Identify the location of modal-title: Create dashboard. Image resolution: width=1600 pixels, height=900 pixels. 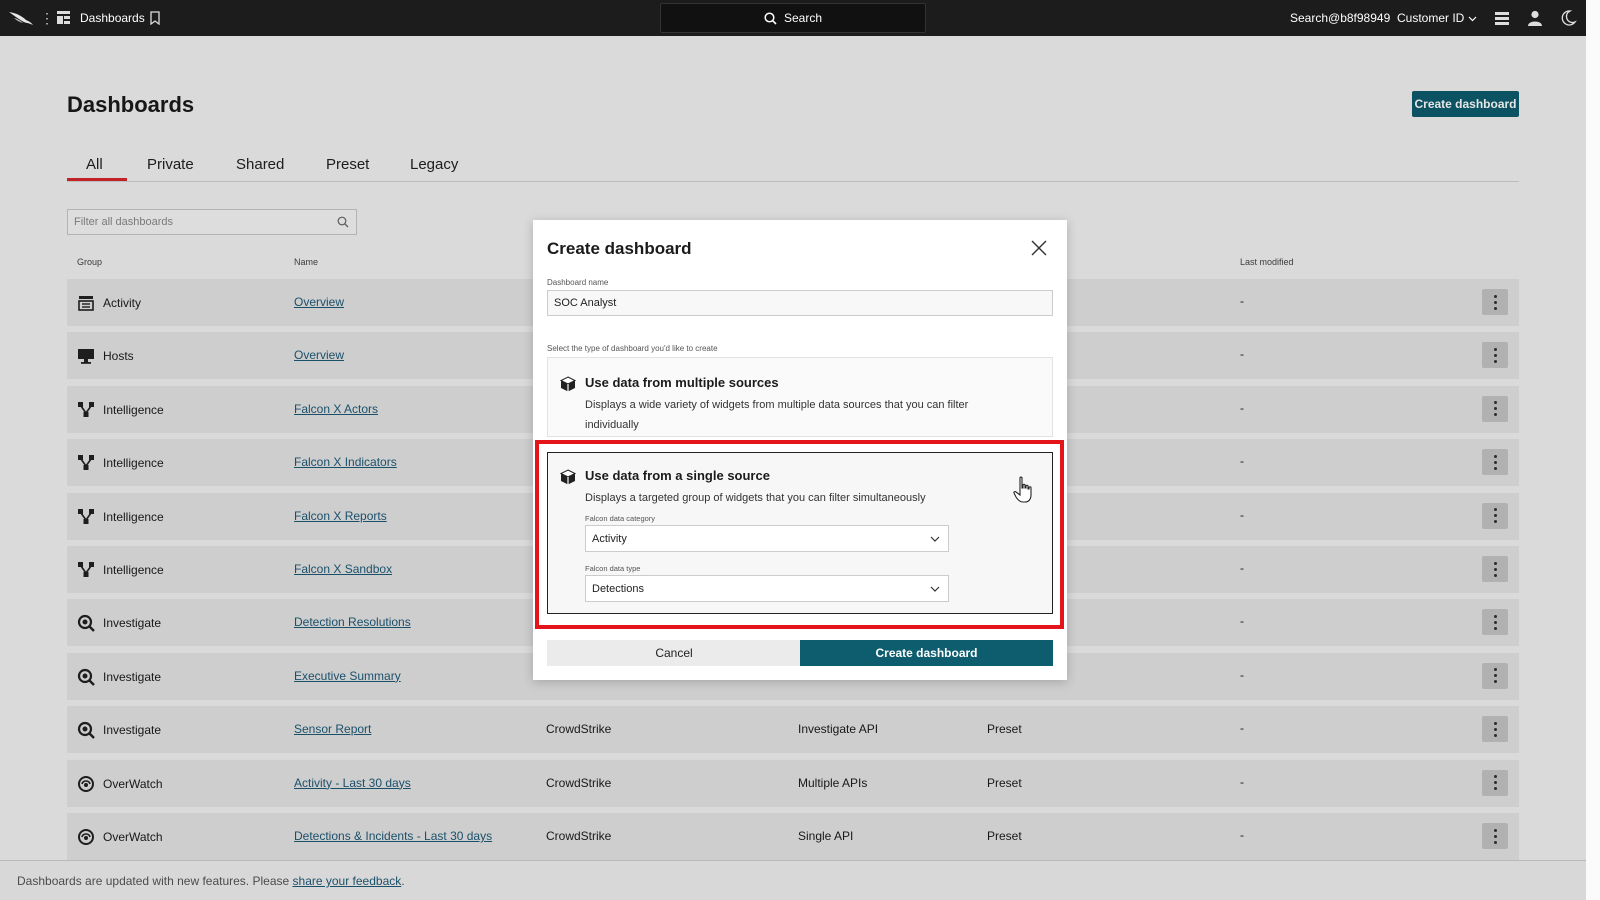
(619, 248).